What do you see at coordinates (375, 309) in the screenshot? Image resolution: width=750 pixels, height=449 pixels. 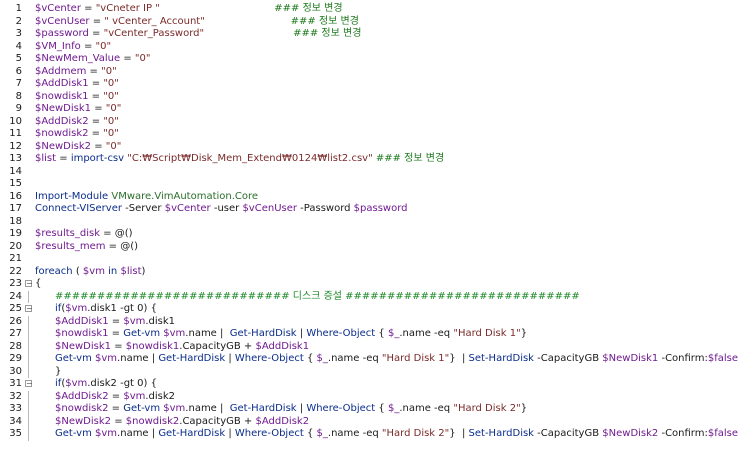 I see `code-line: 25− if($vm.disk1 -gt 0) {` at bounding box center [375, 309].